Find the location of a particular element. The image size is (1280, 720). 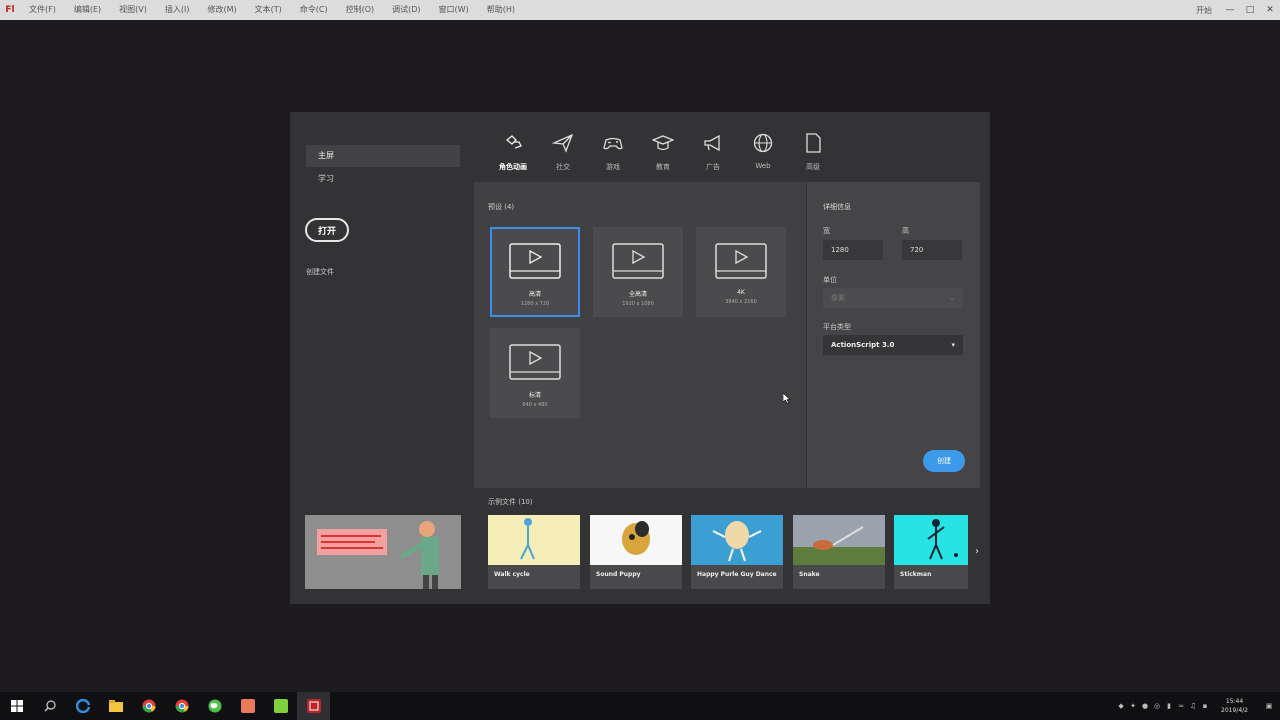

units-select: 像素 ⌄ is located at coordinates (893, 298).